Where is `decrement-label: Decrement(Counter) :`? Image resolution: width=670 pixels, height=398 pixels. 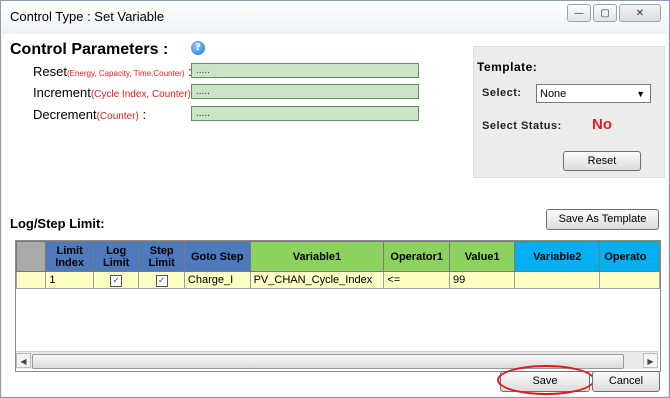 decrement-label: Decrement(Counter) : is located at coordinates (89, 114).